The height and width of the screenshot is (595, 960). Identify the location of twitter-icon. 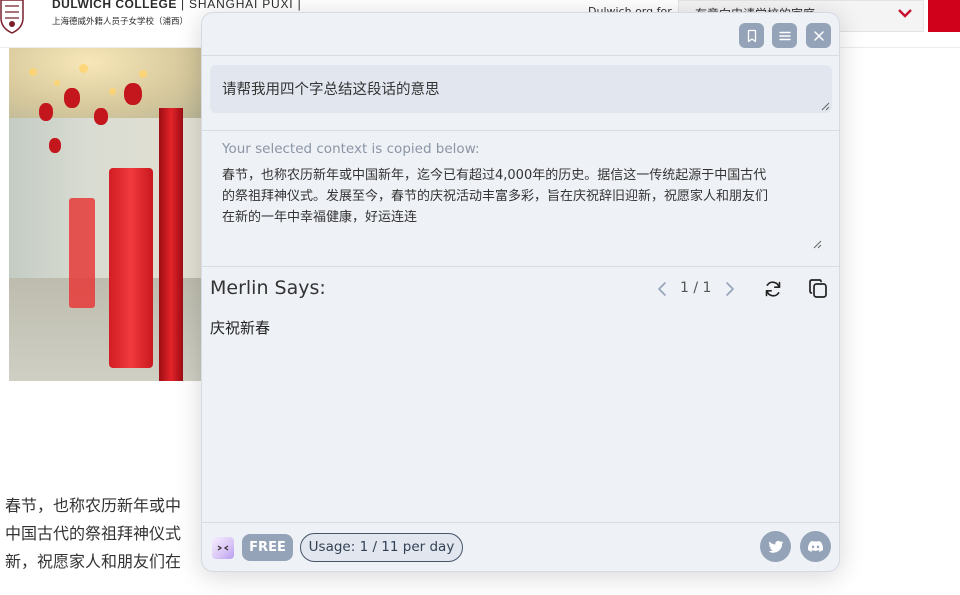
(776, 546).